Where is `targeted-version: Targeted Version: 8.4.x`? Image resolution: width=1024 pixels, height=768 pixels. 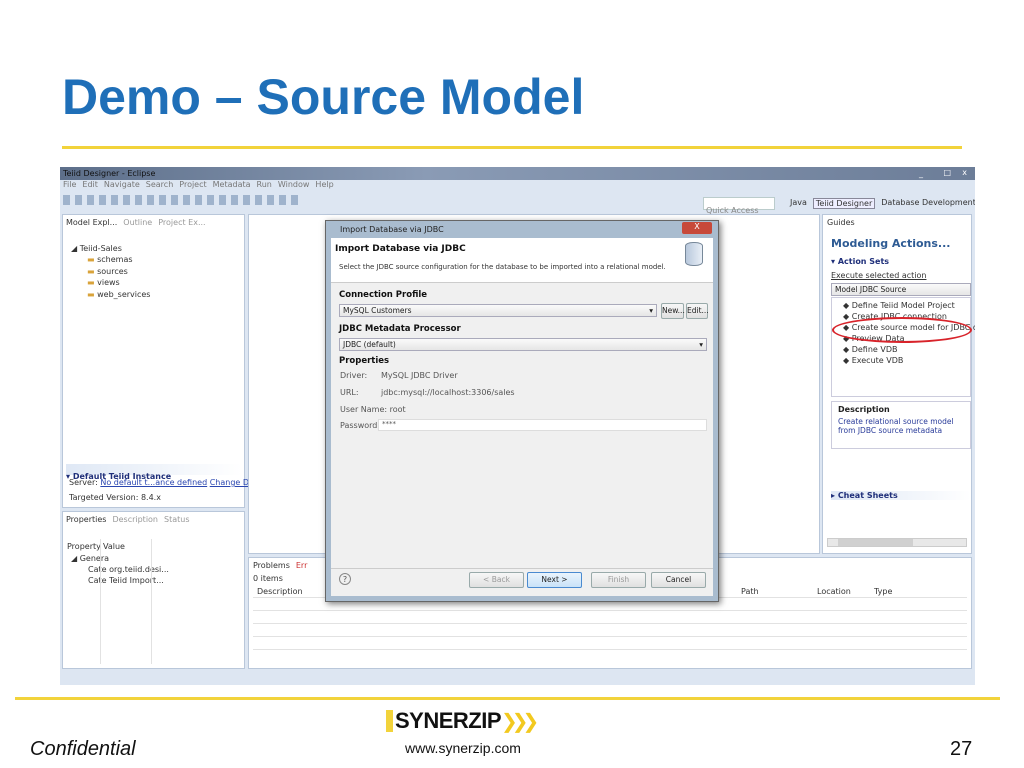 targeted-version: Targeted Version: 8.4.x is located at coordinates (115, 497).